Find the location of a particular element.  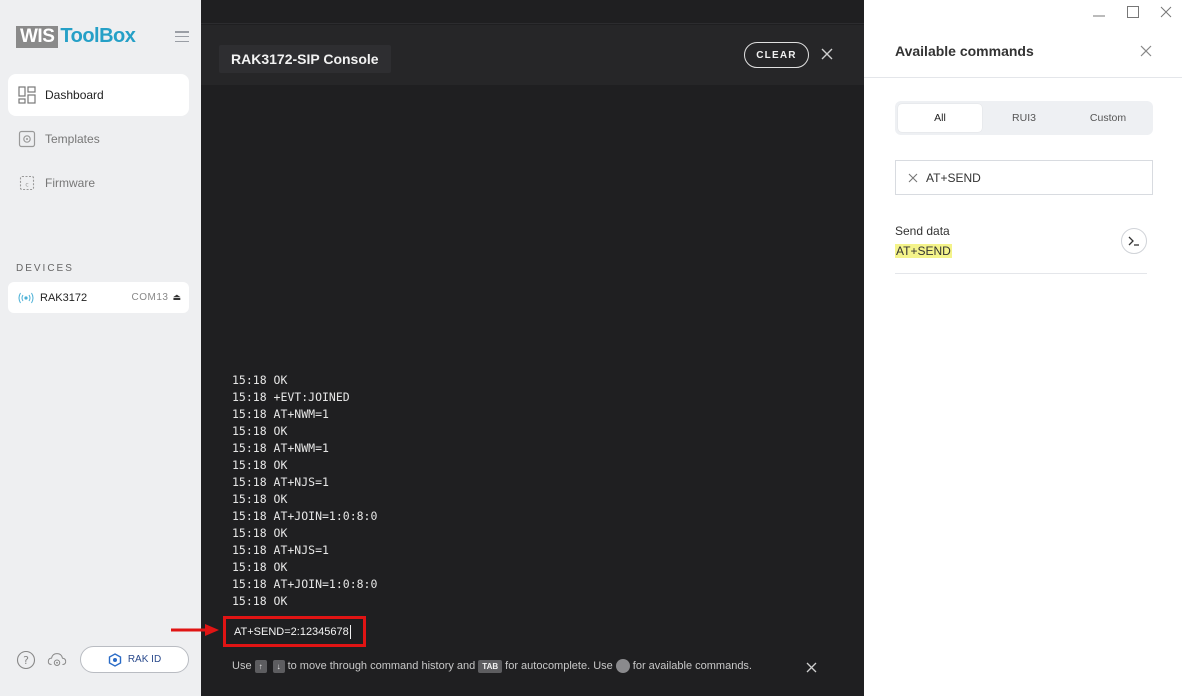

devices-section-title: DEVICES is located at coordinates (45, 268).